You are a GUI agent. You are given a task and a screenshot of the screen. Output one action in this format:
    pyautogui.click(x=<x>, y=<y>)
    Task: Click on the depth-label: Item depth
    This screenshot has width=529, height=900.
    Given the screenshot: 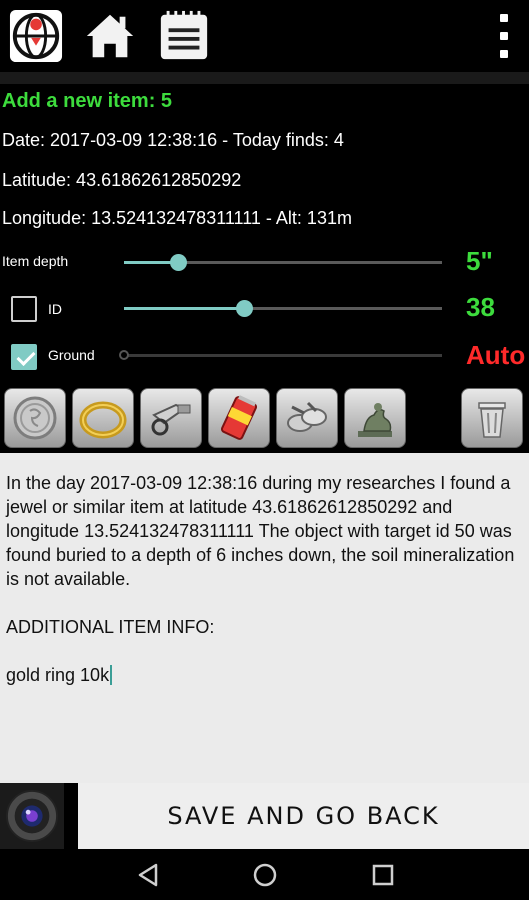 What is the action you would take?
    pyautogui.click(x=35, y=261)
    